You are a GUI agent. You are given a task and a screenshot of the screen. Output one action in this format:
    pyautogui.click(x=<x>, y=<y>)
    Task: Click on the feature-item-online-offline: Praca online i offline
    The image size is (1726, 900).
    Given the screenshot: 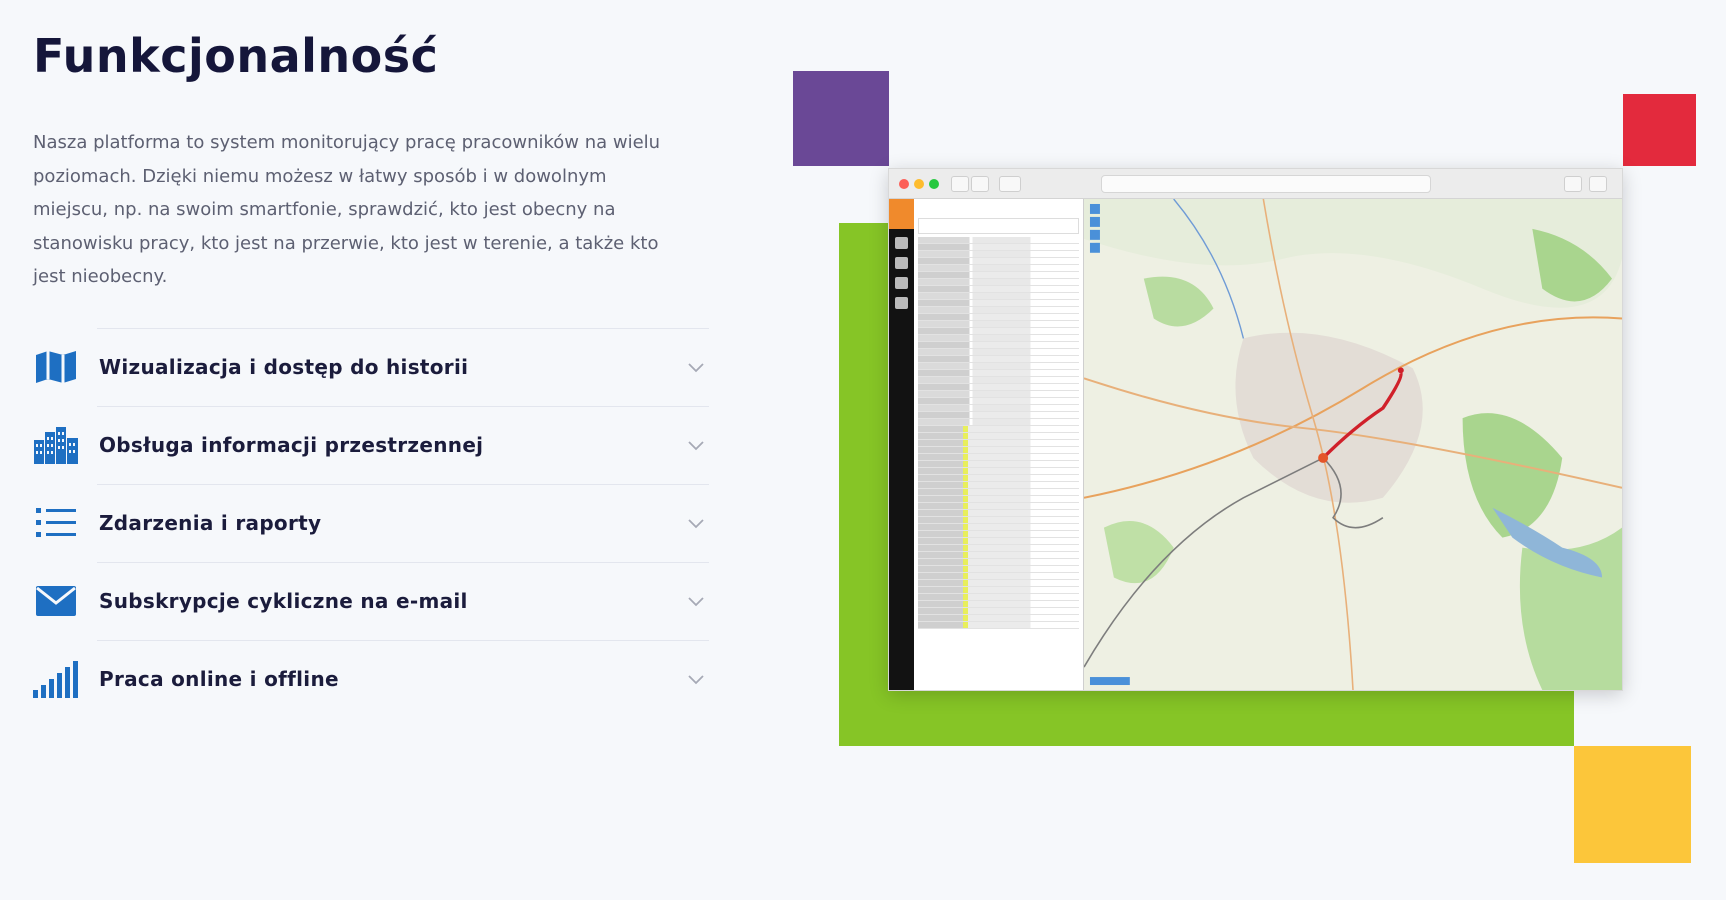 What is the action you would take?
    pyautogui.click(x=371, y=678)
    